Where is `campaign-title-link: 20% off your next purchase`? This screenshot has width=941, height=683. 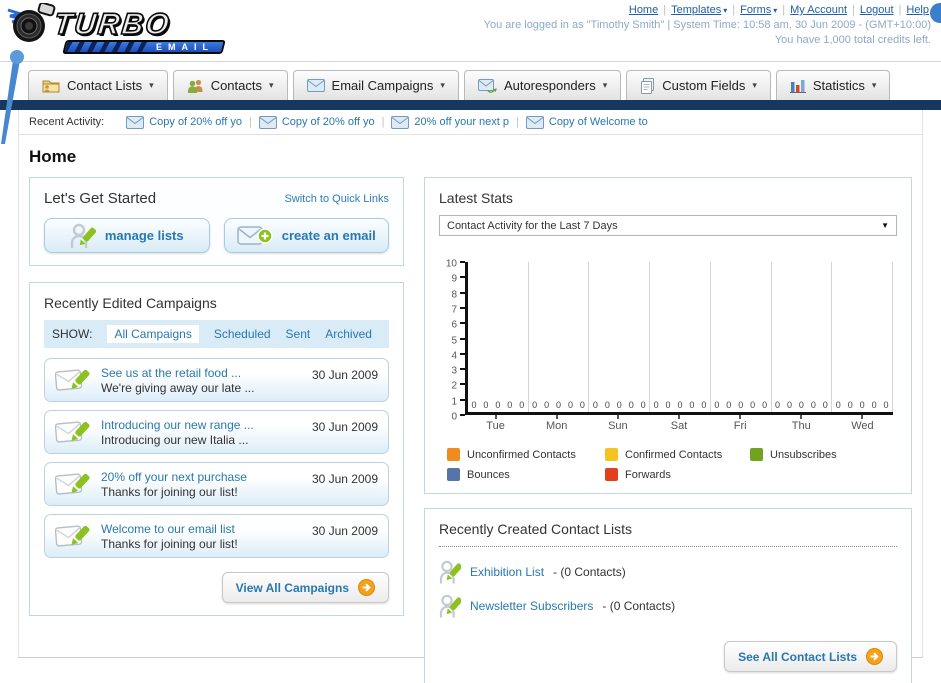 campaign-title-link: 20% off your next purchase is located at coordinates (201, 477).